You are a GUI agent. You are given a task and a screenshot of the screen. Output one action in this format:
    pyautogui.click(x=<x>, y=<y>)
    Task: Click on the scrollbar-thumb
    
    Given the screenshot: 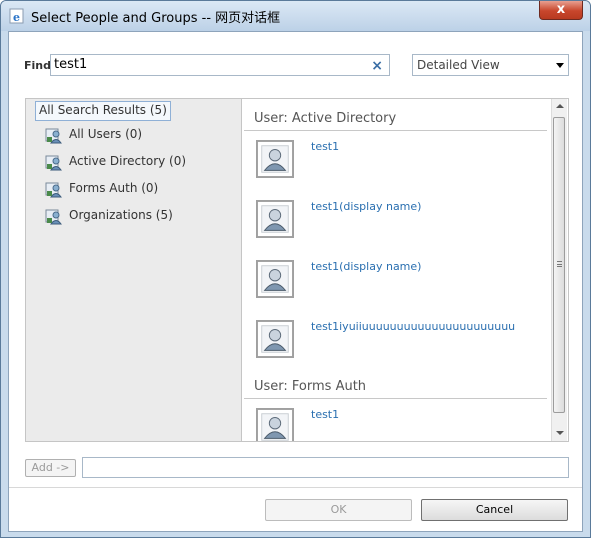 What is the action you would take?
    pyautogui.click(x=559, y=265)
    